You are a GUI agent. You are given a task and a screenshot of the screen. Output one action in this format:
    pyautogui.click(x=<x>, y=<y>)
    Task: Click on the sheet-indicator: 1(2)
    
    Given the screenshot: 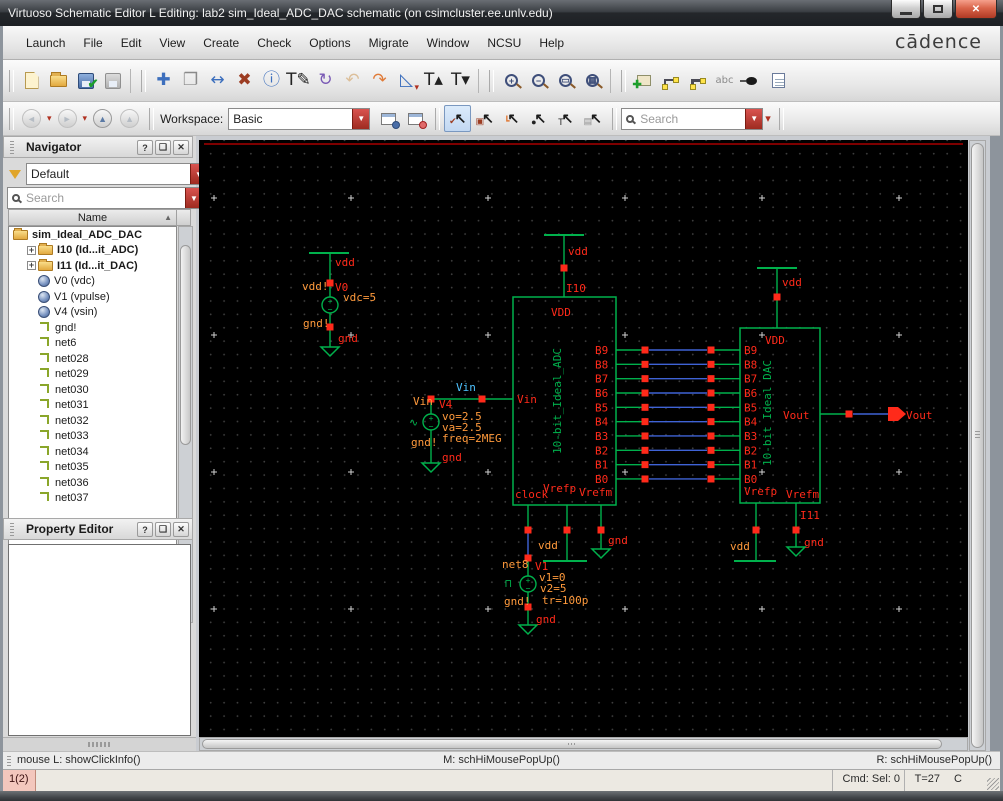 What is the action you would take?
    pyautogui.click(x=19, y=780)
    